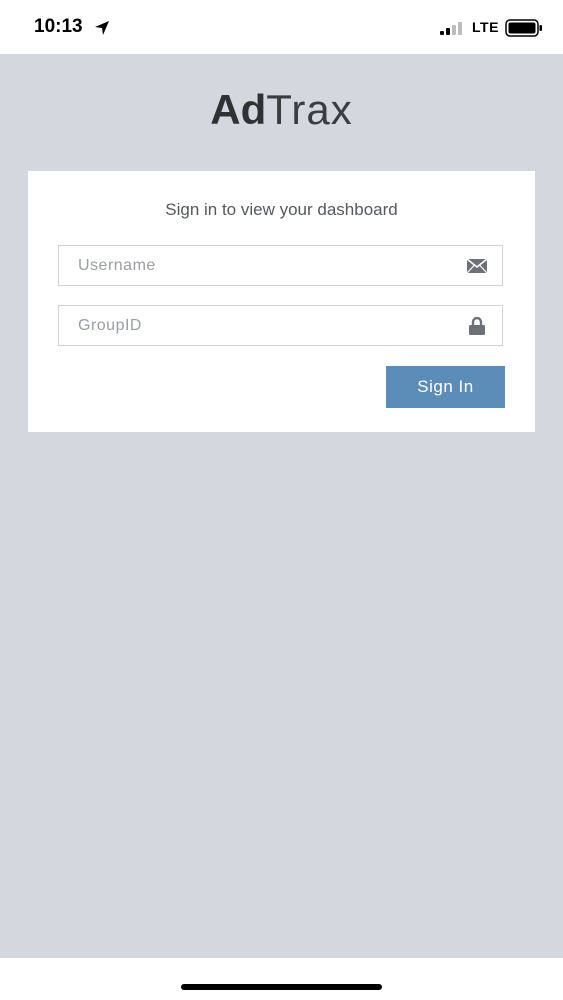  What do you see at coordinates (281, 27) in the screenshot?
I see `status-bar: 10:13 LTE` at bounding box center [281, 27].